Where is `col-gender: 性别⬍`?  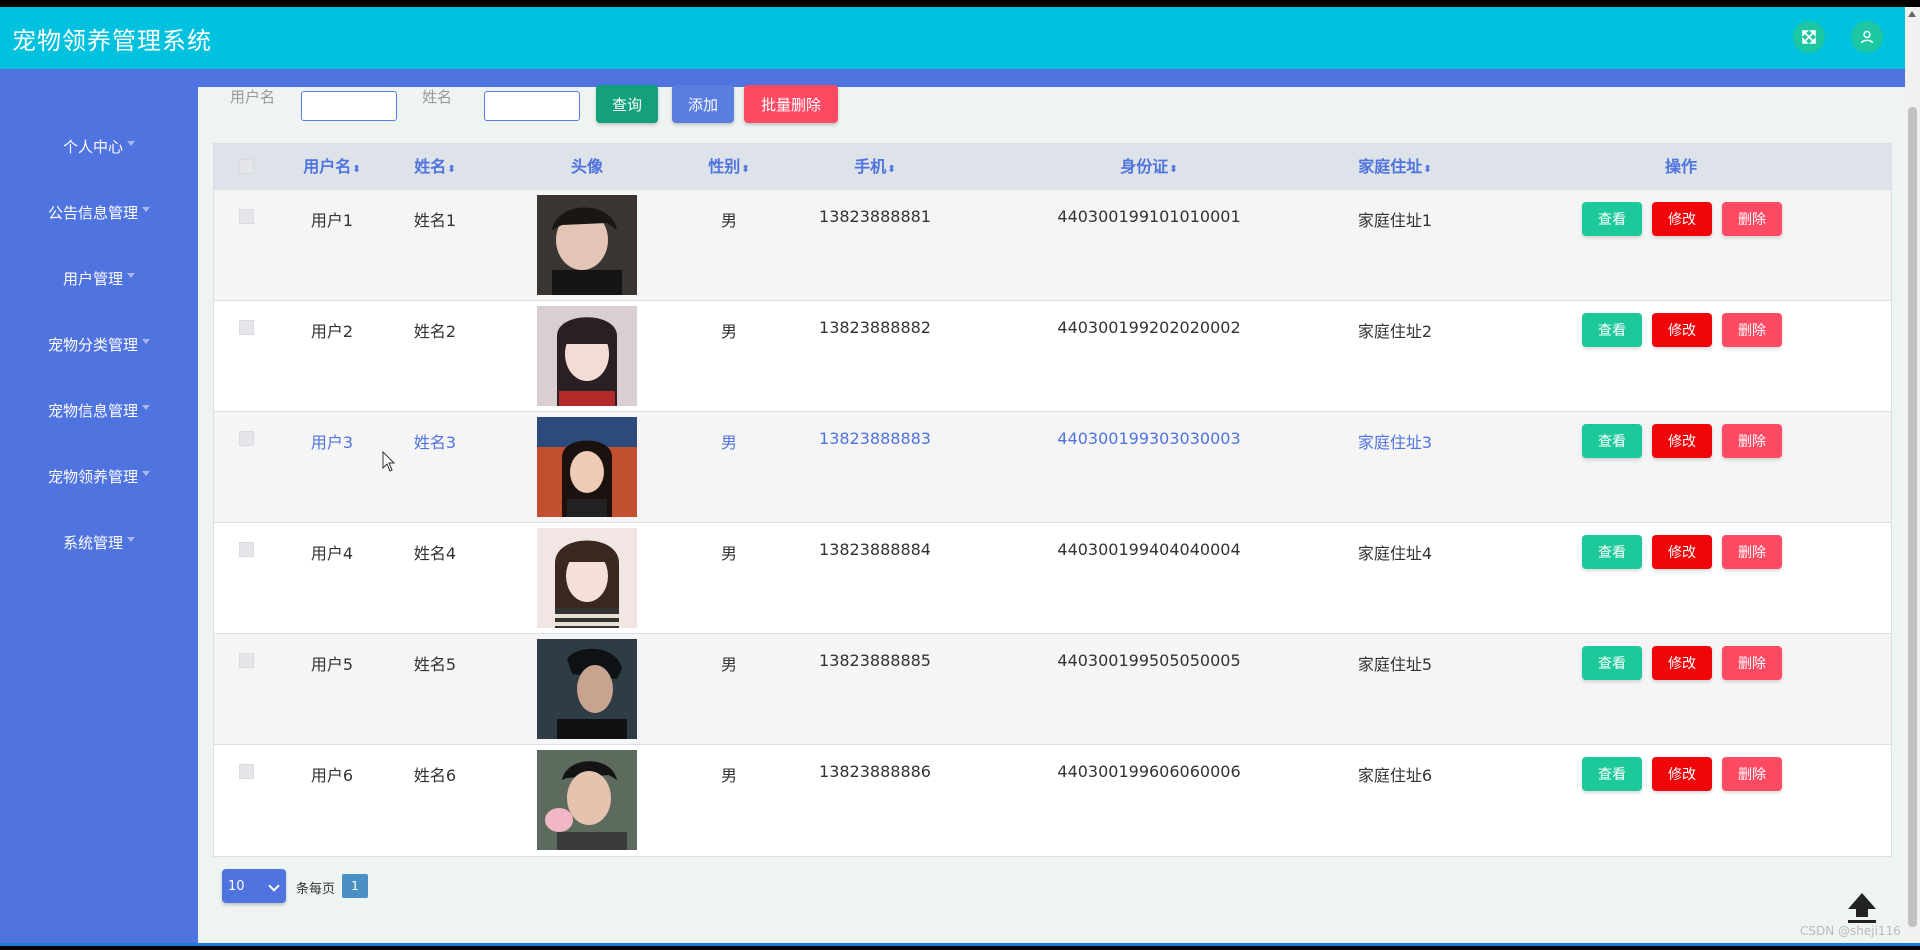 col-gender: 性别⬍ is located at coordinates (728, 166).